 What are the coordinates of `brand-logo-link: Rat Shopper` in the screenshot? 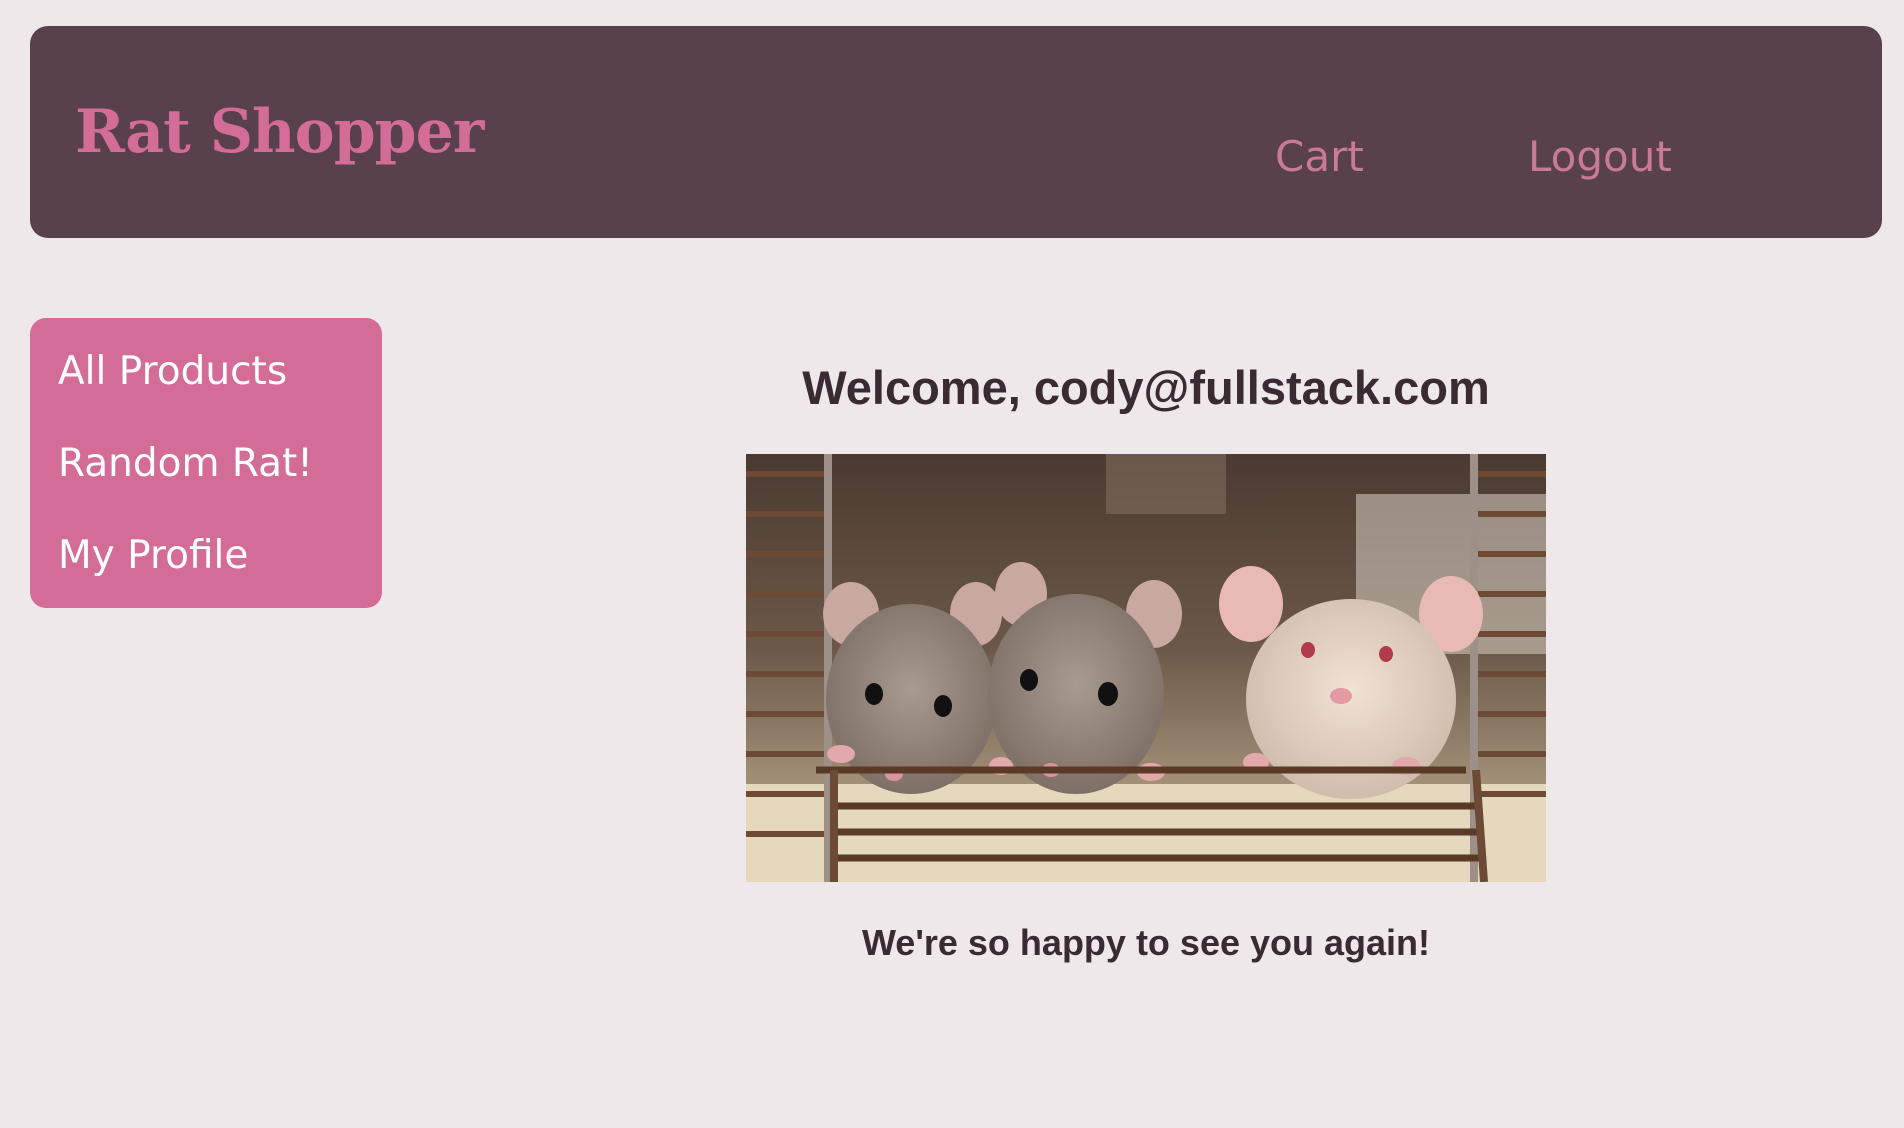 It's located at (279, 132).